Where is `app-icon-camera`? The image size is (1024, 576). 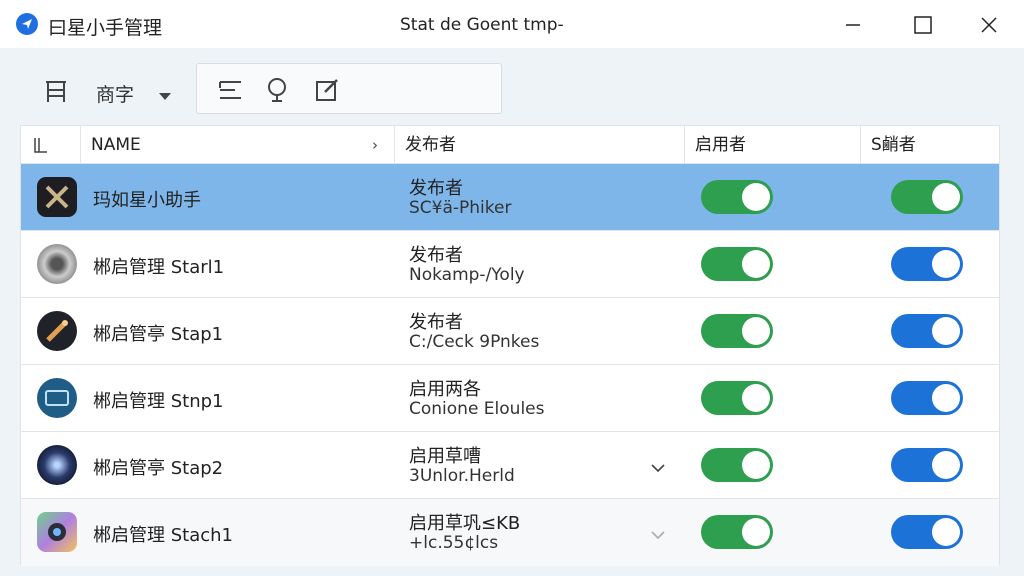
app-icon-camera is located at coordinates (57, 532).